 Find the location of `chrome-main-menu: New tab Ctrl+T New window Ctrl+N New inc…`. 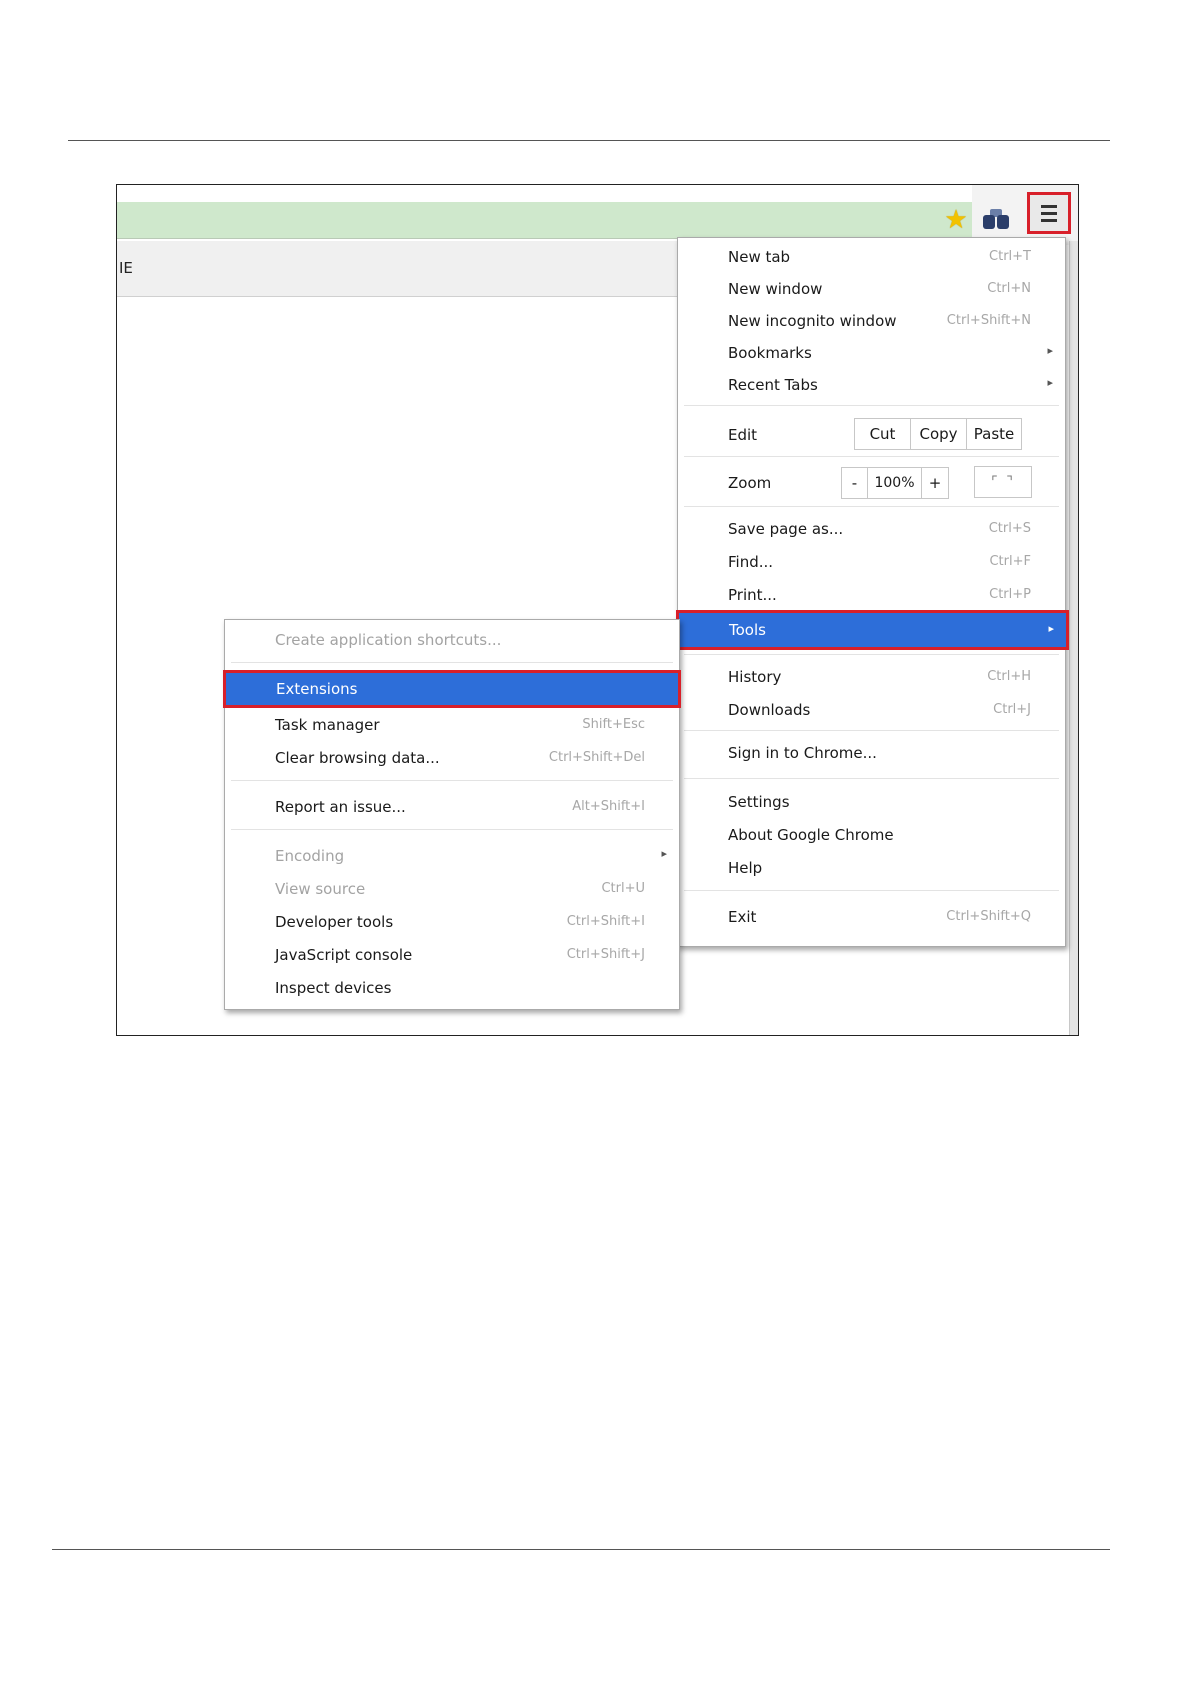

chrome-main-menu: New tab Ctrl+T New window Ctrl+N New inc… is located at coordinates (872, 592).